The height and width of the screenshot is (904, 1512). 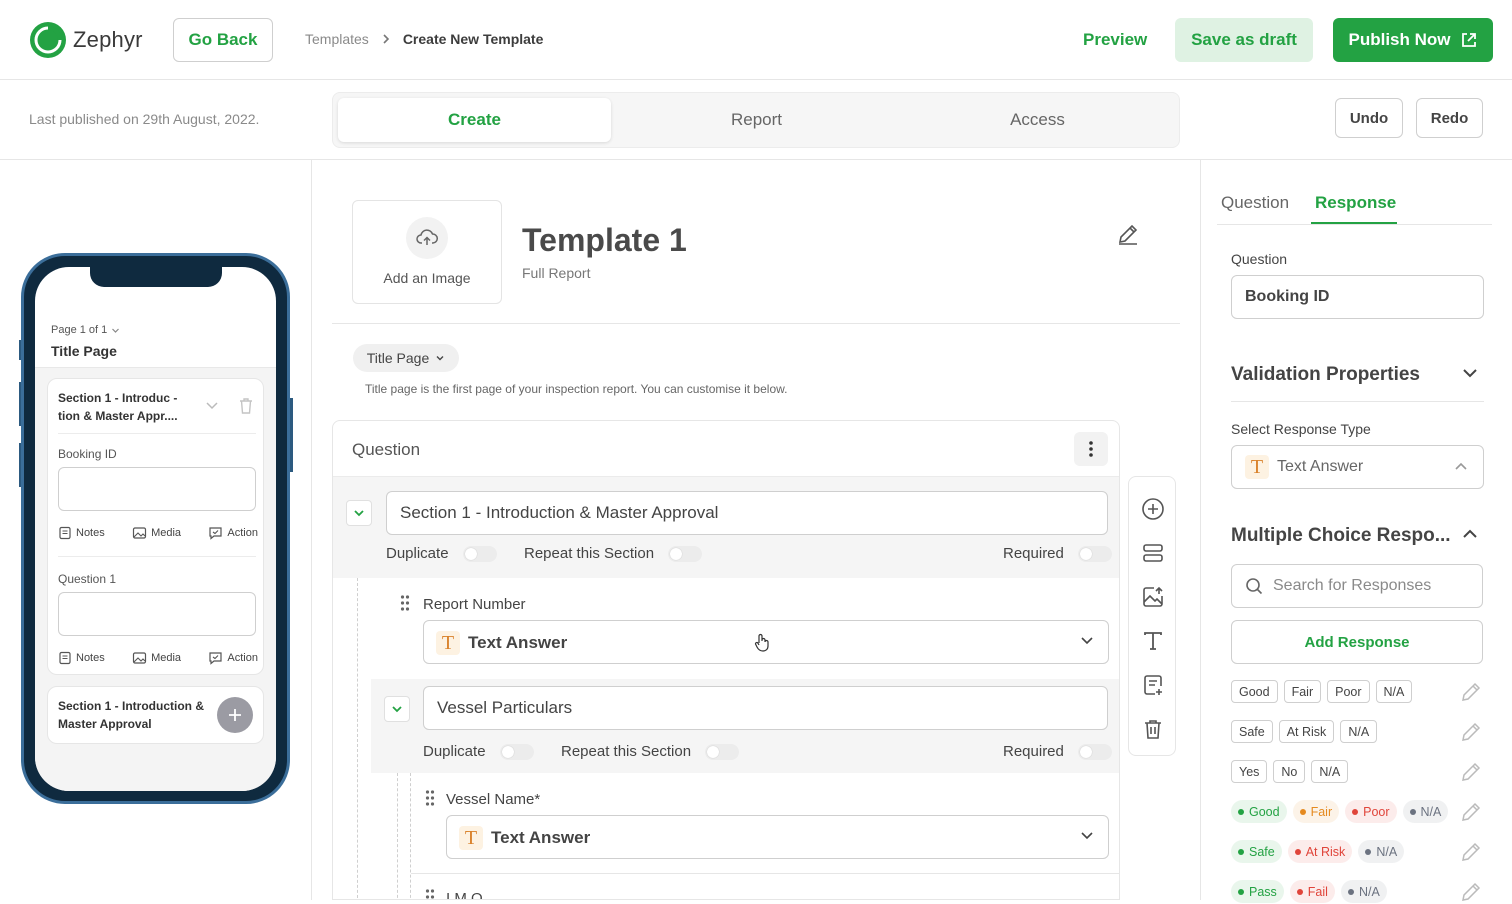 I want to click on mode-tabs: Create Report Access, so click(x=756, y=120).